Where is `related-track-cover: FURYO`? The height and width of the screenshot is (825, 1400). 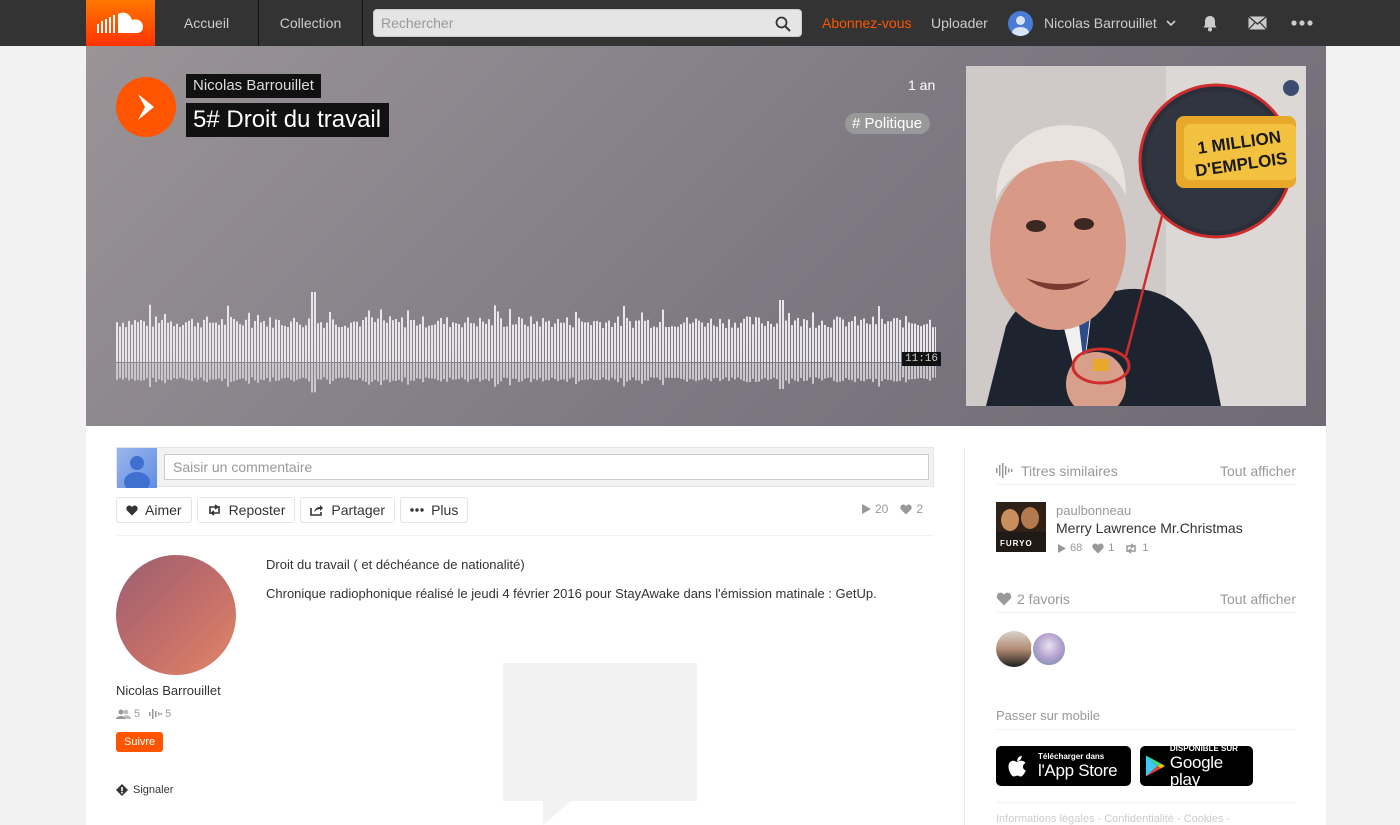
related-track-cover: FURYO is located at coordinates (1021, 527).